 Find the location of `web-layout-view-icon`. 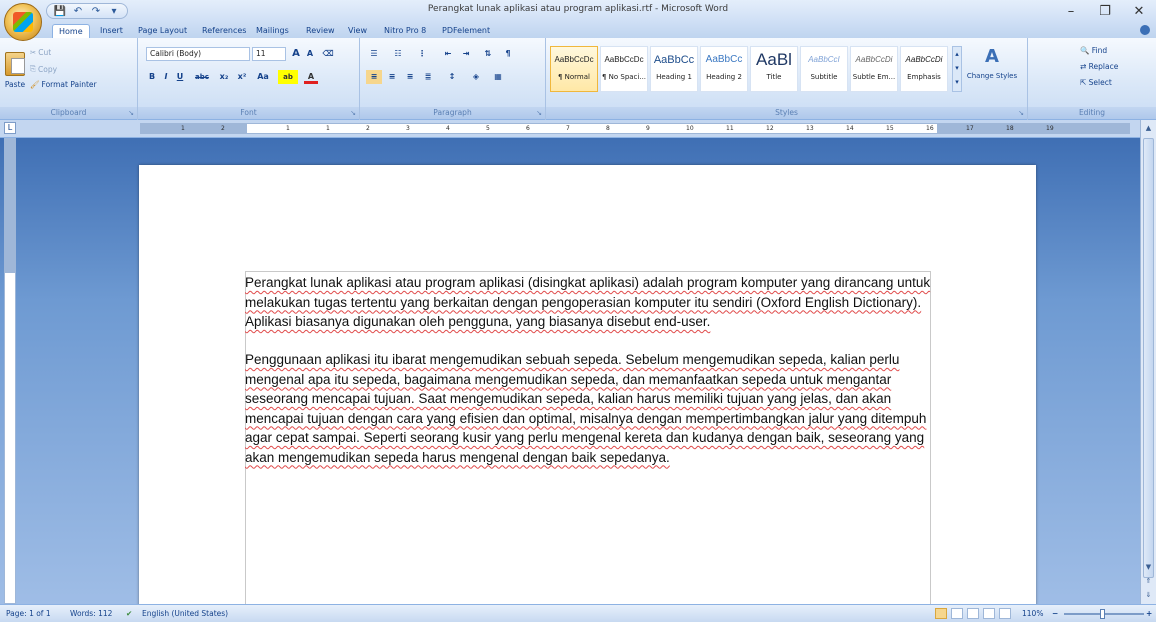

web-layout-view-icon is located at coordinates (973, 613).